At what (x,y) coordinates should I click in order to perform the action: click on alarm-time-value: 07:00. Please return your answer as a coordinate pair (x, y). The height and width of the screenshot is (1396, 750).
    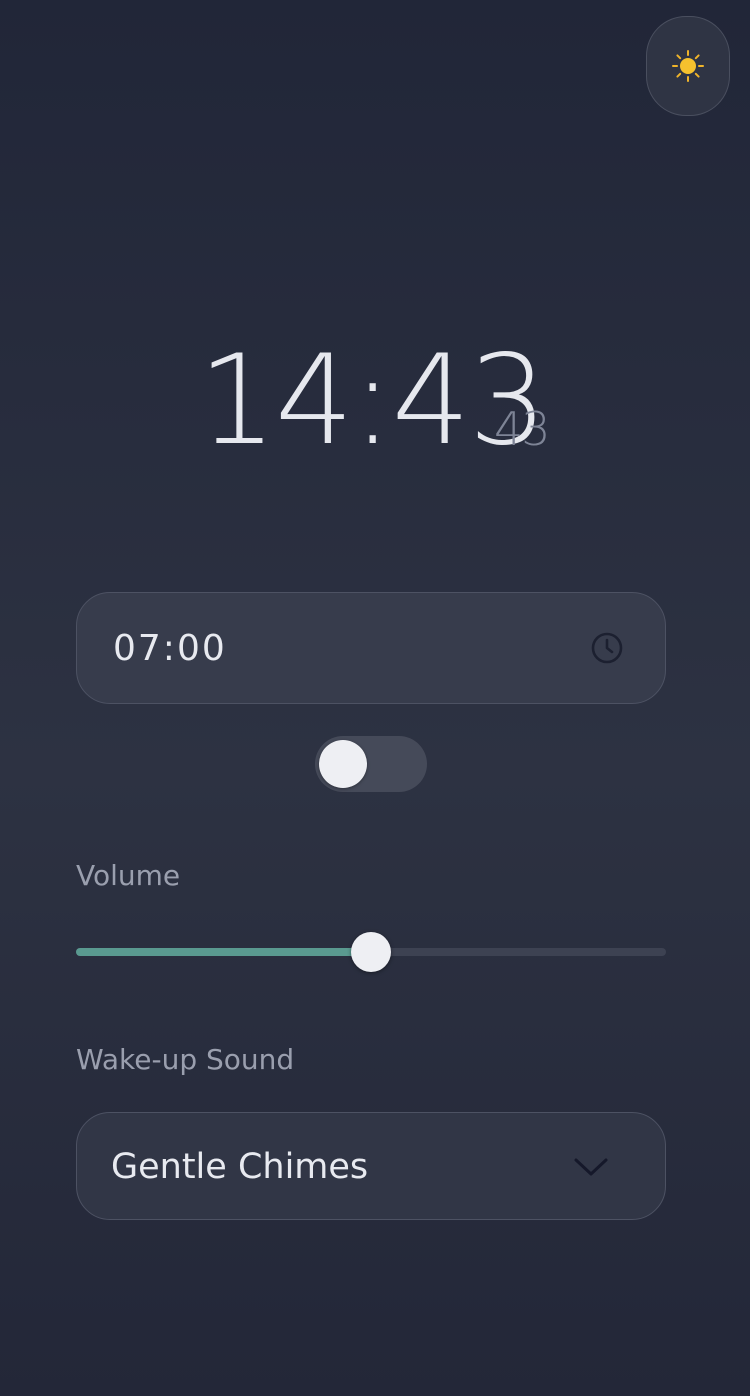
    Looking at the image, I should click on (170, 648).